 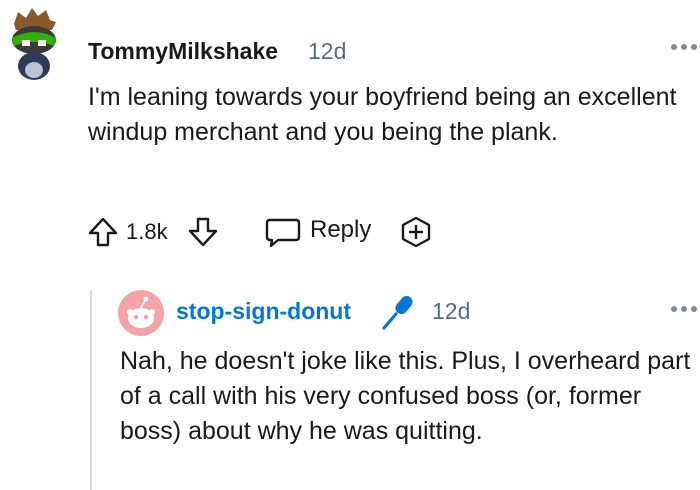 What do you see at coordinates (398, 312) in the screenshot?
I see `microphone-icon` at bounding box center [398, 312].